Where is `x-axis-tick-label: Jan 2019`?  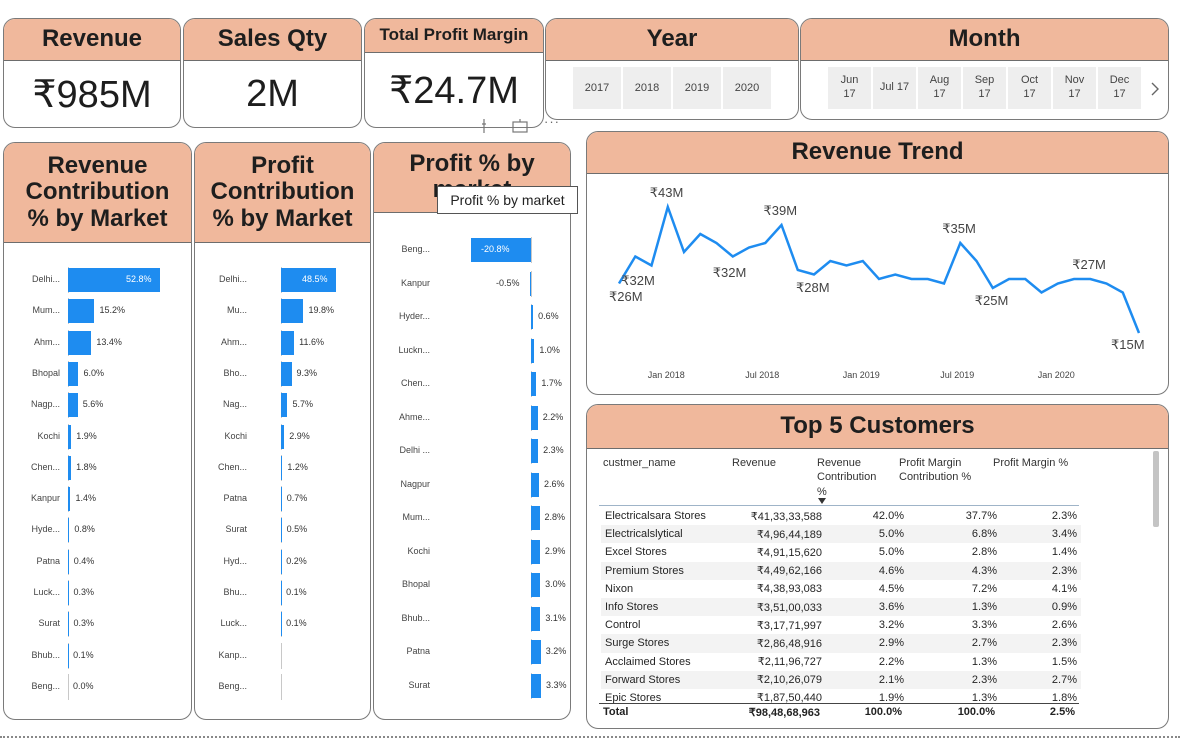
x-axis-tick-label: Jan 2019 is located at coordinates (861, 375).